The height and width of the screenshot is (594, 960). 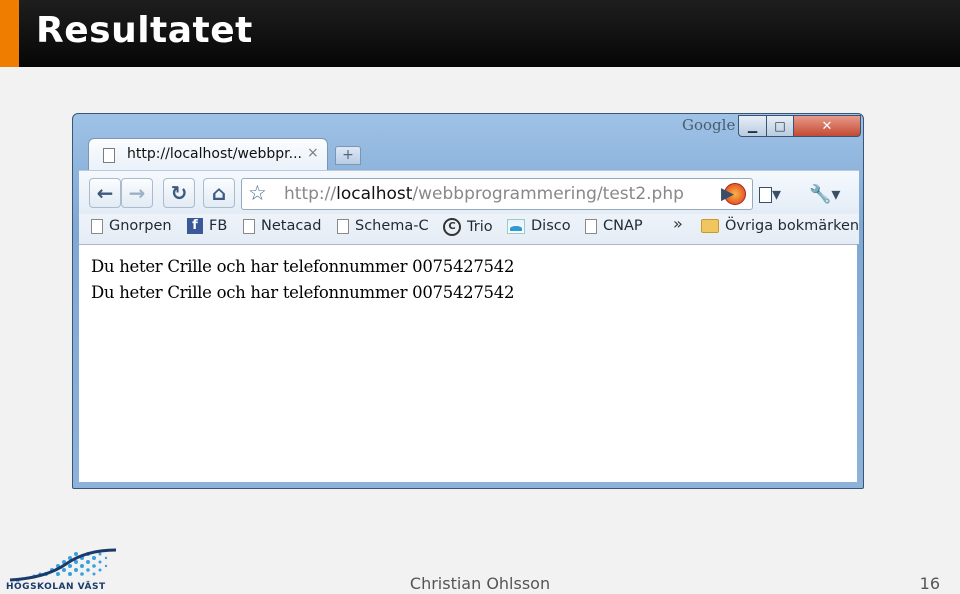 What do you see at coordinates (548, 194) in the screenshot?
I see `url-path: /webbprogrammering/test2.php` at bounding box center [548, 194].